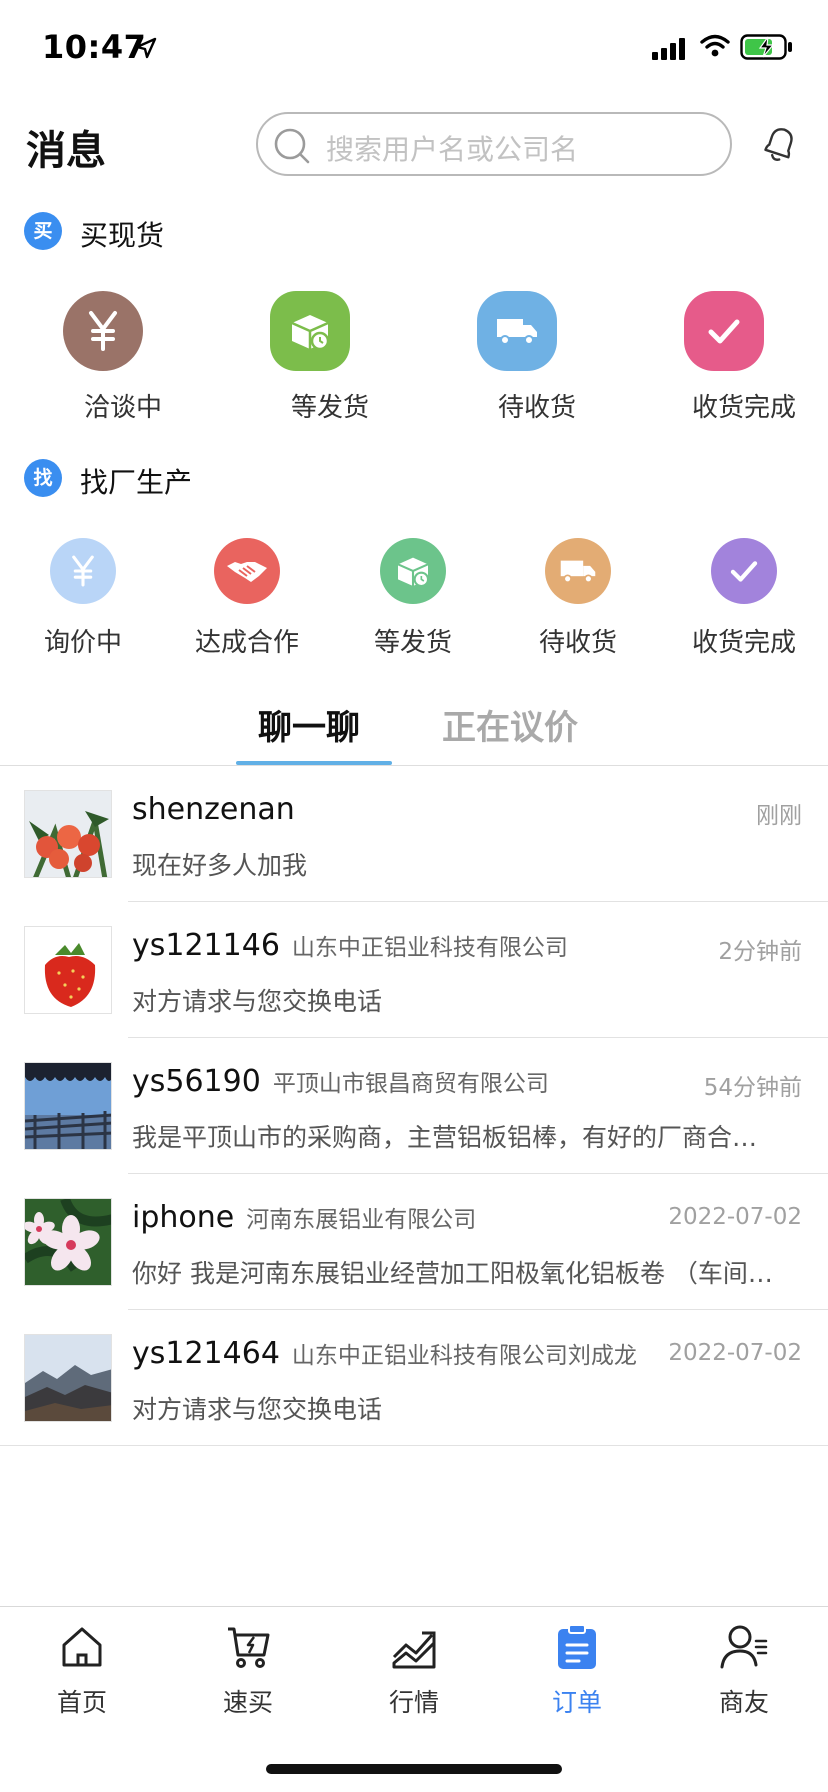 The height and width of the screenshot is (1792, 828). I want to click on chat-name: ys121146 山东中正铝业科技有限公司, so click(350, 945).